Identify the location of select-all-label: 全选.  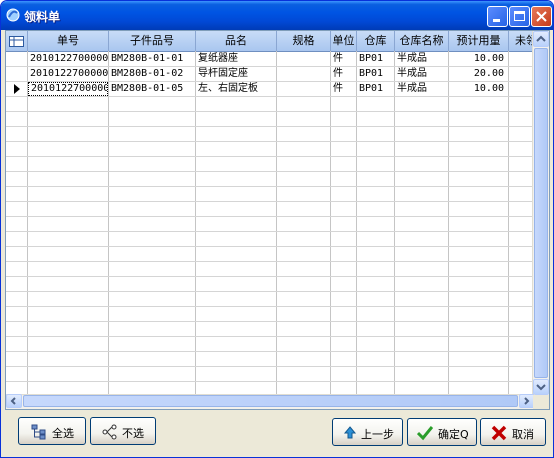
(63, 433).